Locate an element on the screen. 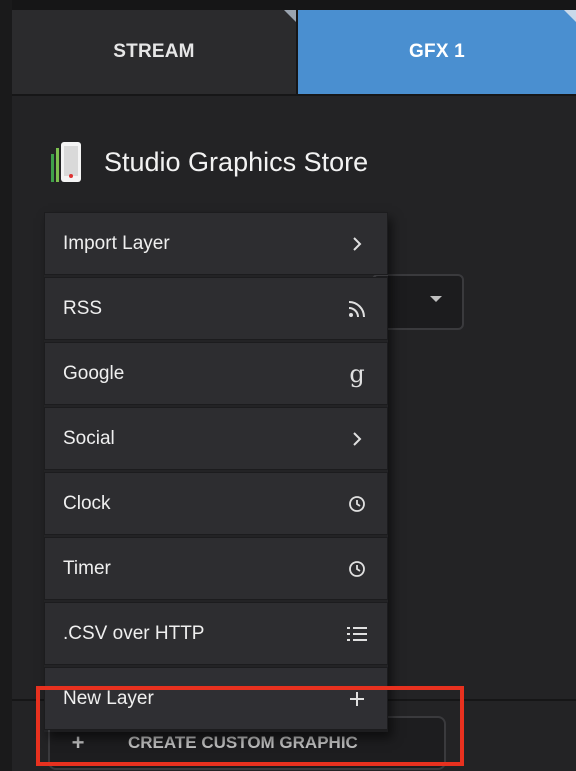 Image resolution: width=576 pixels, height=771 pixels. menu-item-timer: Timer is located at coordinates (216, 568).